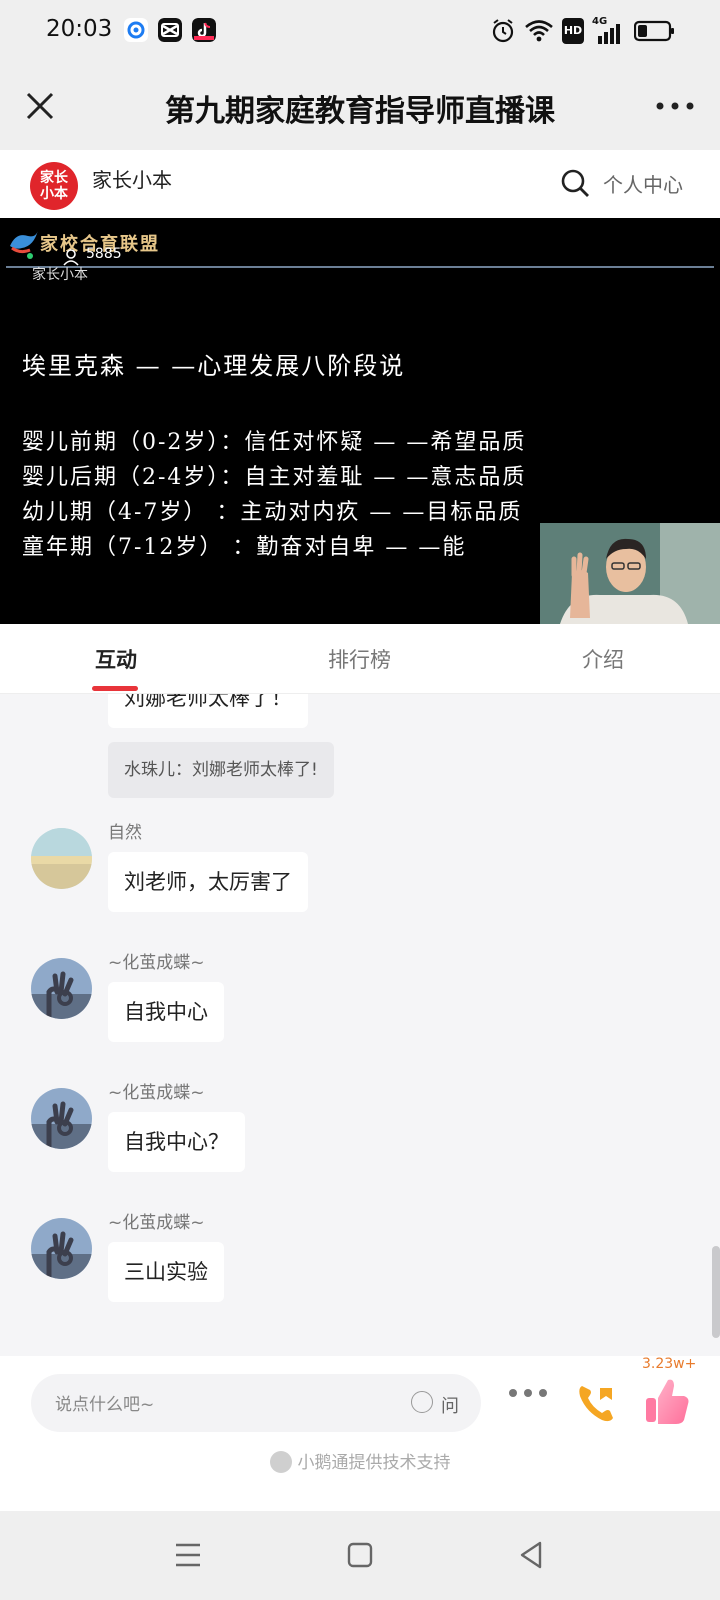 The width and height of the screenshot is (720, 1600). I want to click on video-channel-name: 家长小本, so click(60, 275).